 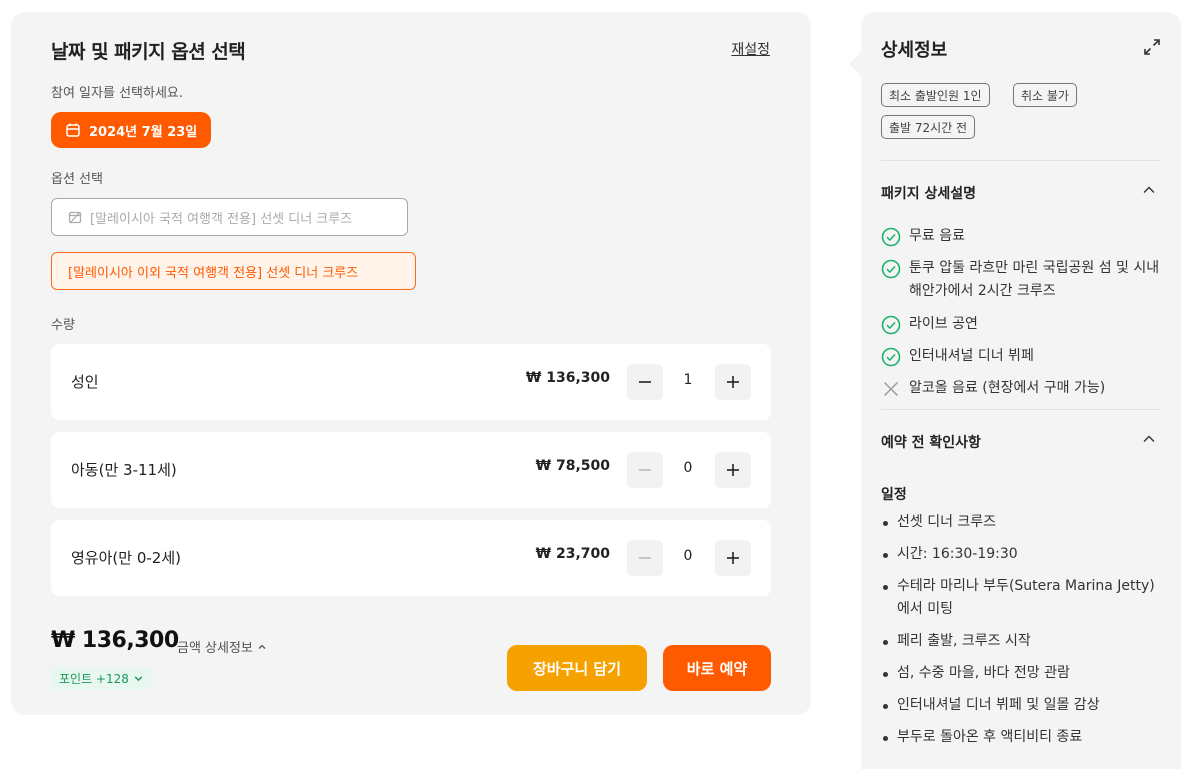 What do you see at coordinates (115, 640) in the screenshot?
I see `total-price: ₩ 136,300` at bounding box center [115, 640].